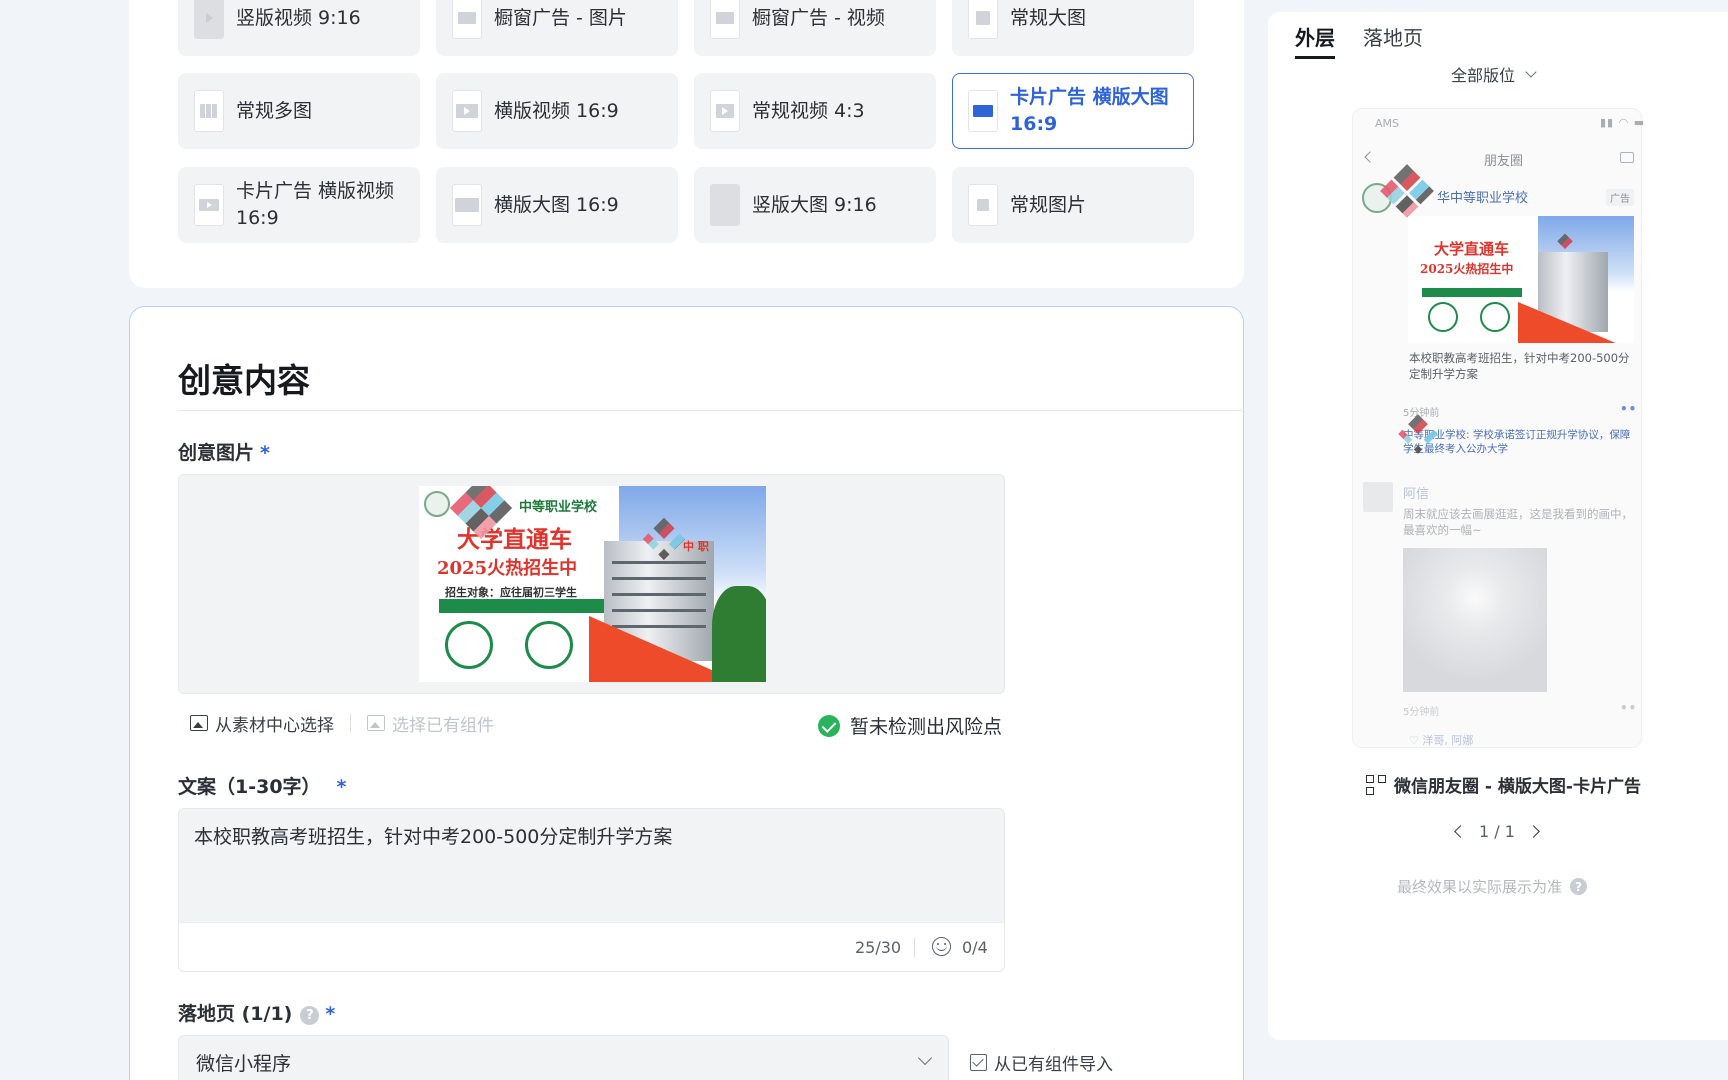 The image size is (1728, 1080). I want to click on chevron-left-icon, so click(1460, 831).